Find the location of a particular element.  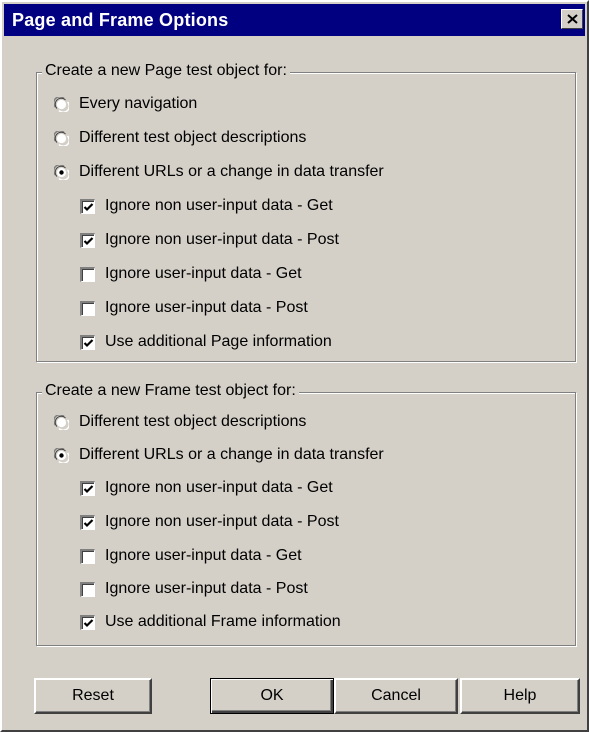

page-check-use-additional-info: Use additional Page information is located at coordinates (206, 342).